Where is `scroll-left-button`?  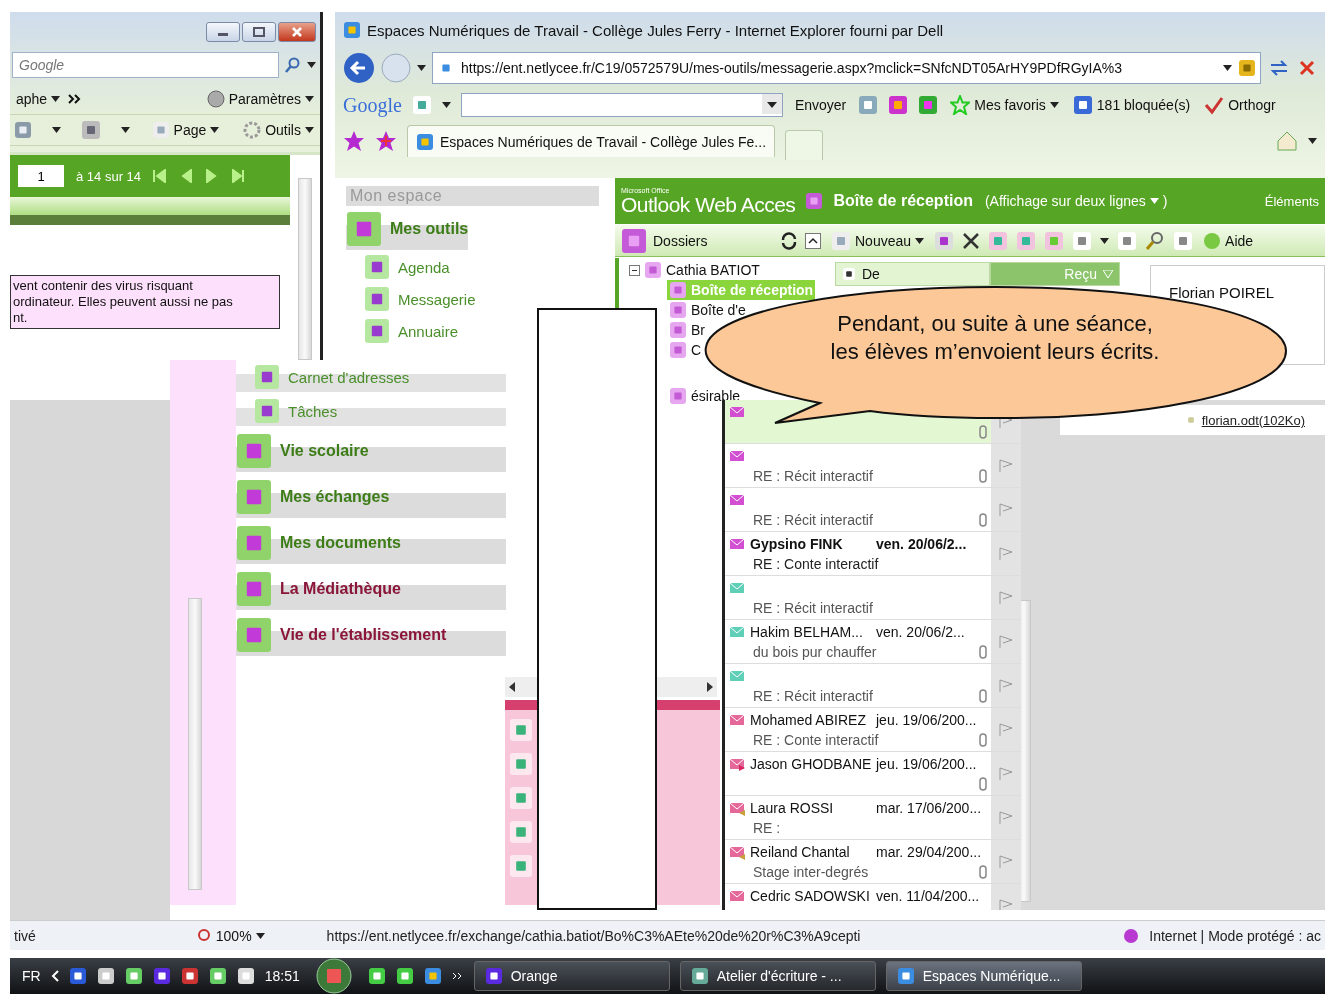
scroll-left-button is located at coordinates (521, 687).